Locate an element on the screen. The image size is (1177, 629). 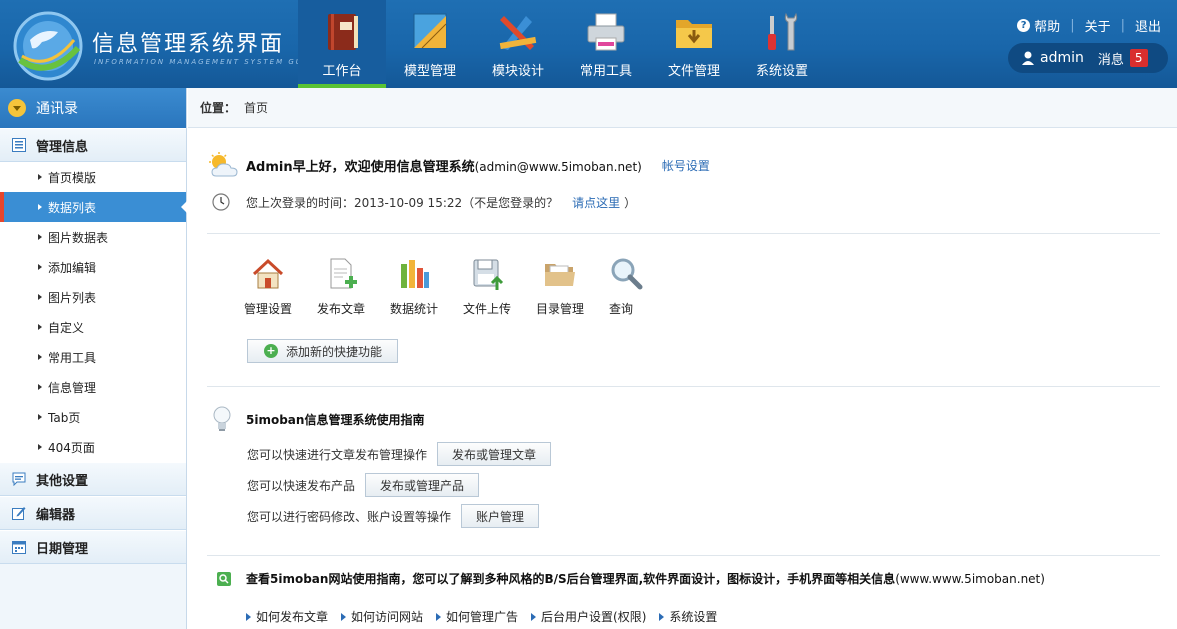
sidebar-group-label: 日期管理 is located at coordinates (62, 549).